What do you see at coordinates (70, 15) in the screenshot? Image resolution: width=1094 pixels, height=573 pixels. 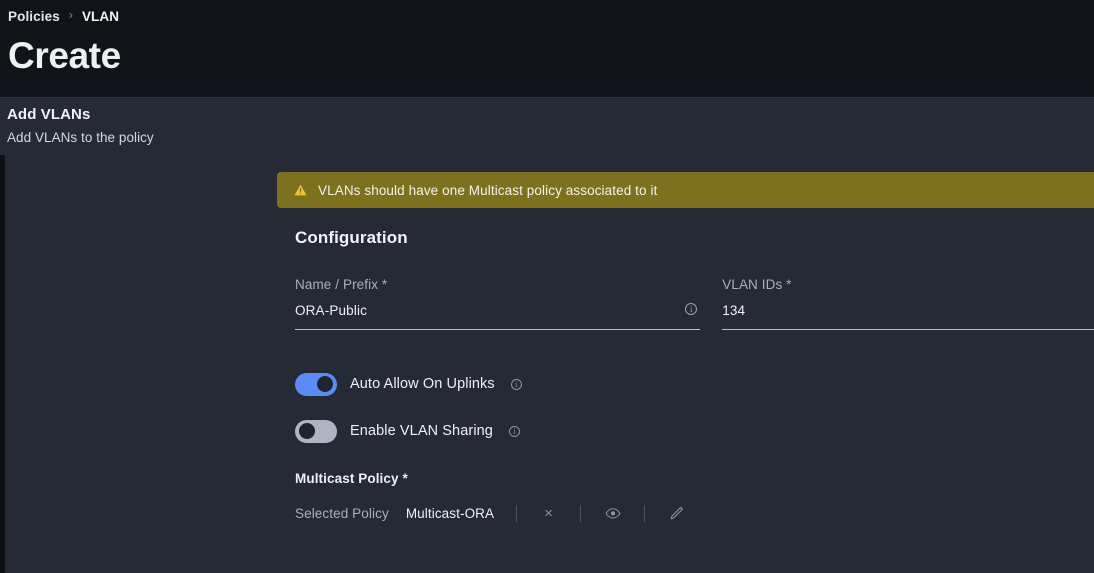 I see `chevron-right-icon: ›` at bounding box center [70, 15].